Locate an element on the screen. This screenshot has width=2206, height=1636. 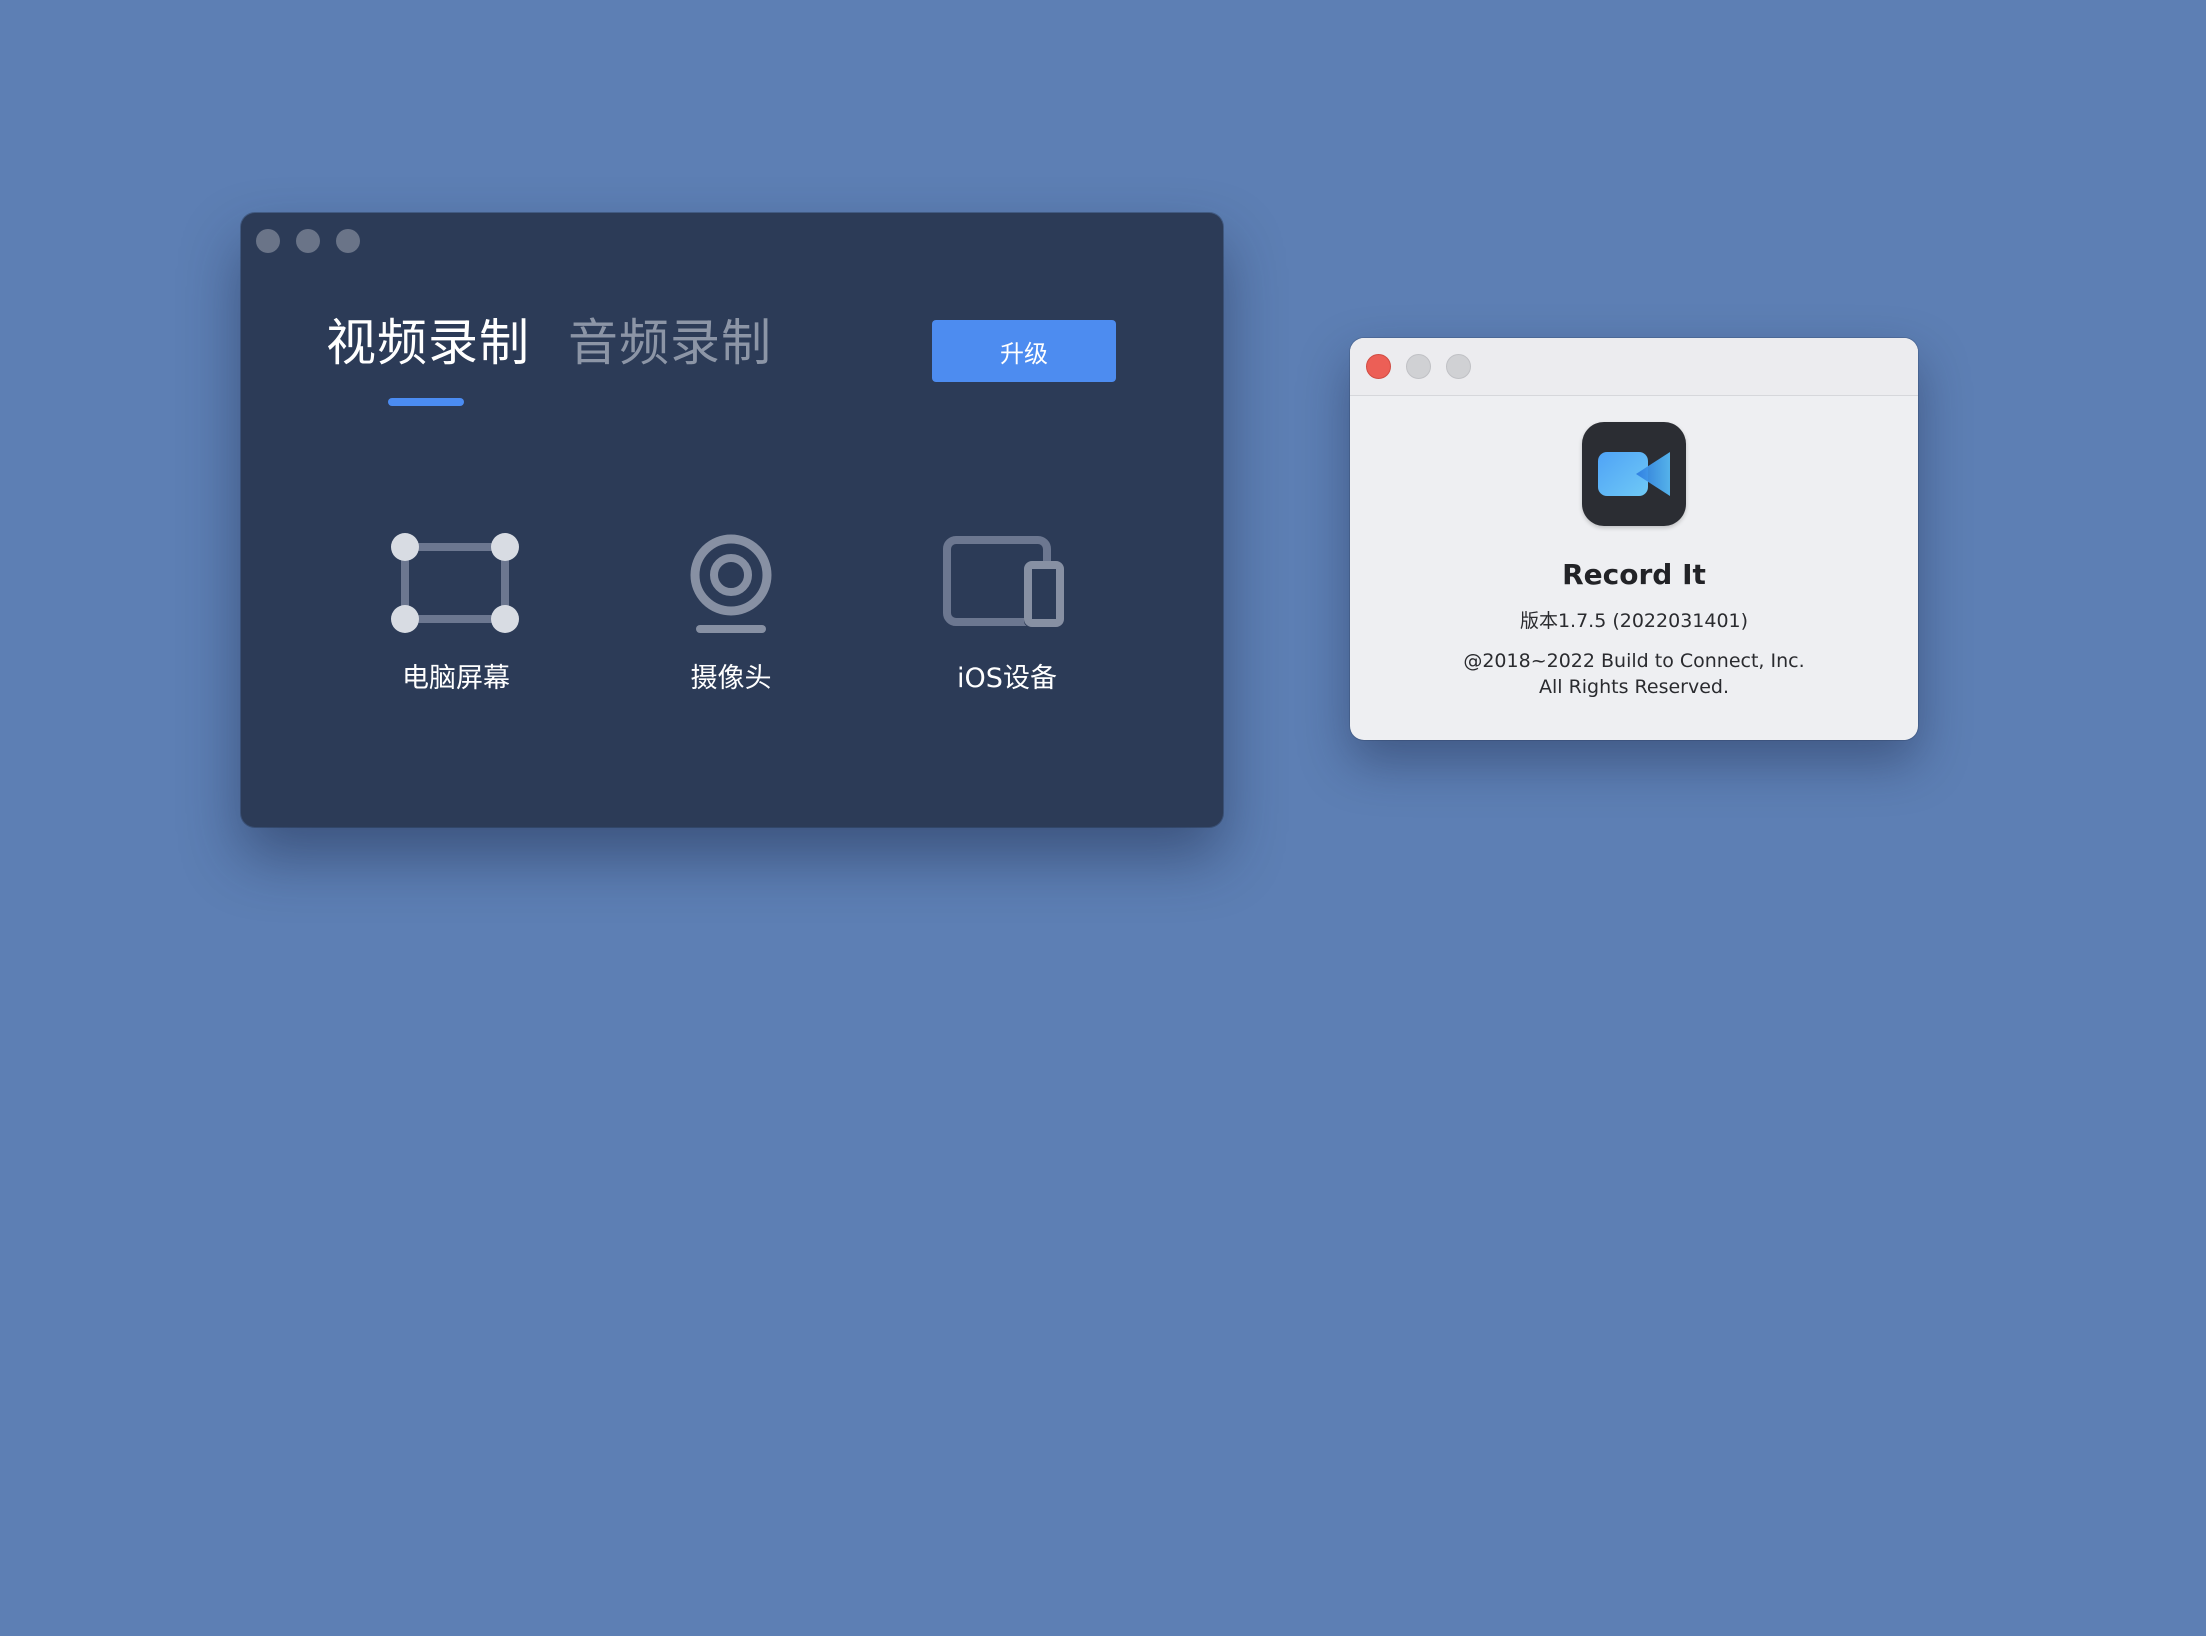
video-camera-icon is located at coordinates (1634, 474).